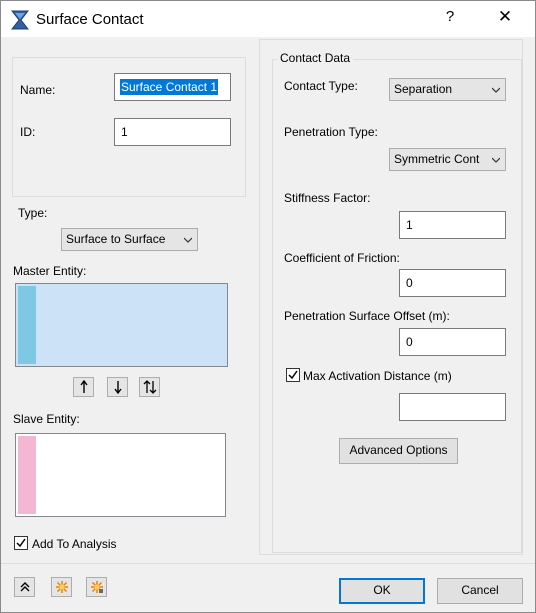 This screenshot has width=536, height=613. I want to click on penetration-type-label: Penetration Type:, so click(331, 132).